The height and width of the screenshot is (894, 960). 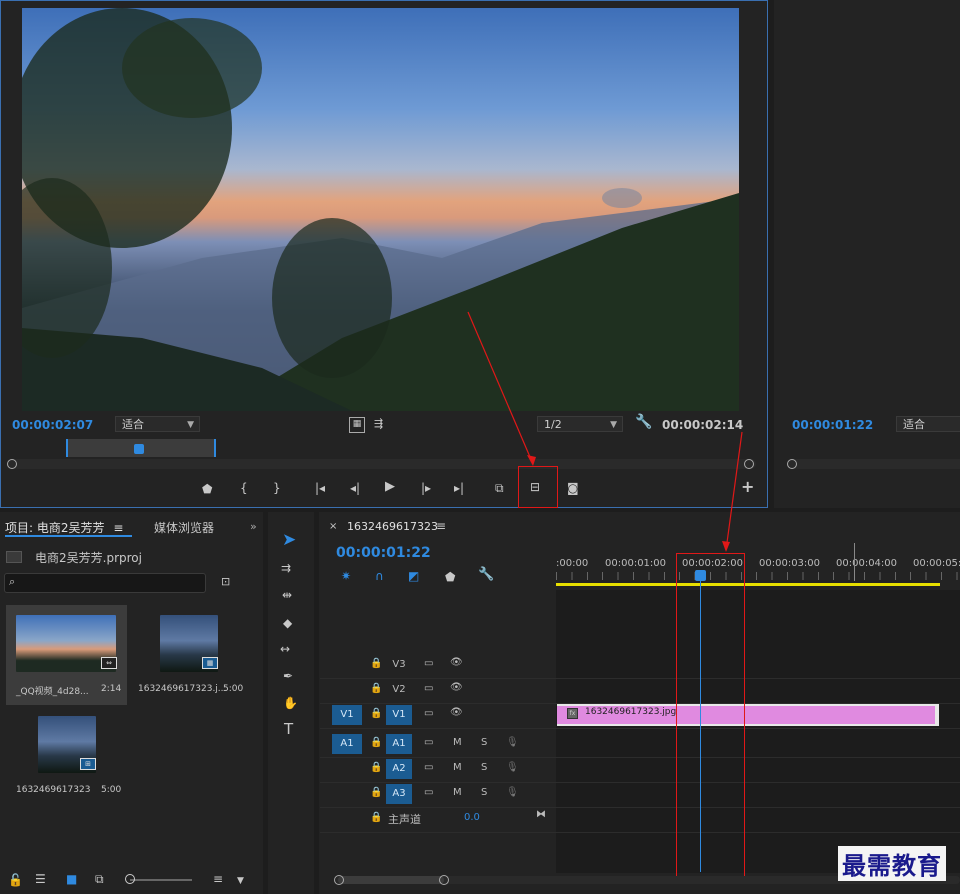 What do you see at coordinates (66, 655) in the screenshot?
I see `project-item: ⇔ _QQ视频_4d28... 2:14` at bounding box center [66, 655].